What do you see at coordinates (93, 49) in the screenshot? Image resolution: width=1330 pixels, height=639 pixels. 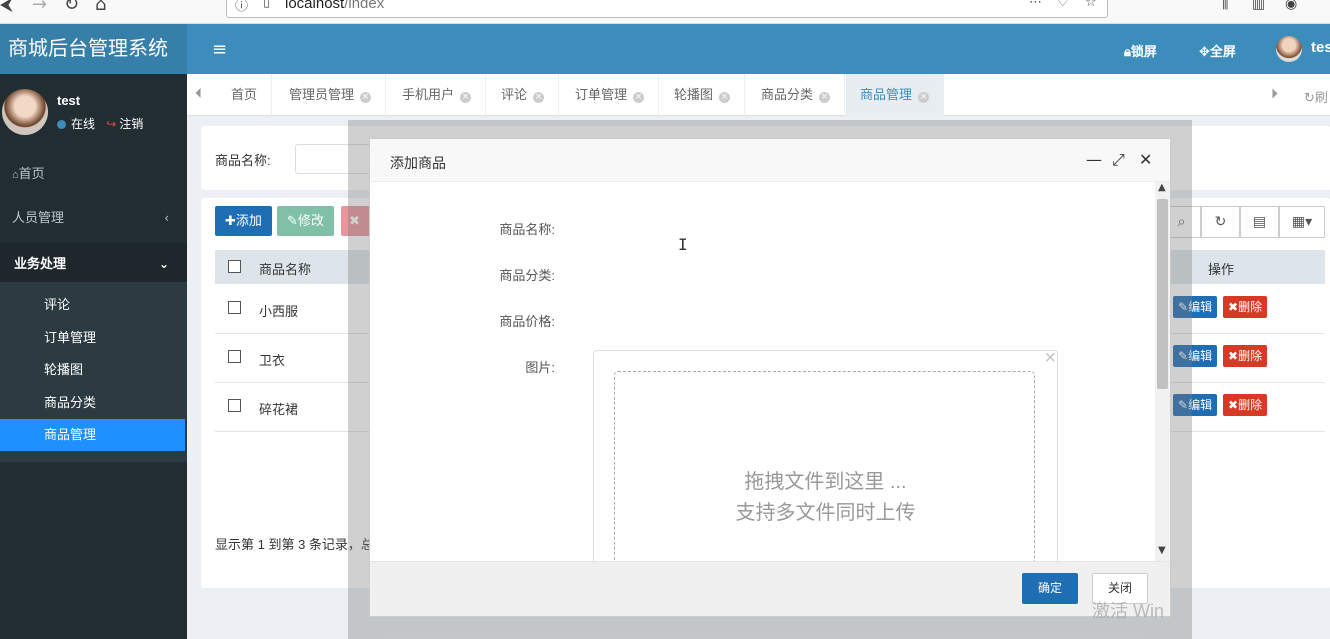 I see `app-title: 商城后台管理系统` at bounding box center [93, 49].